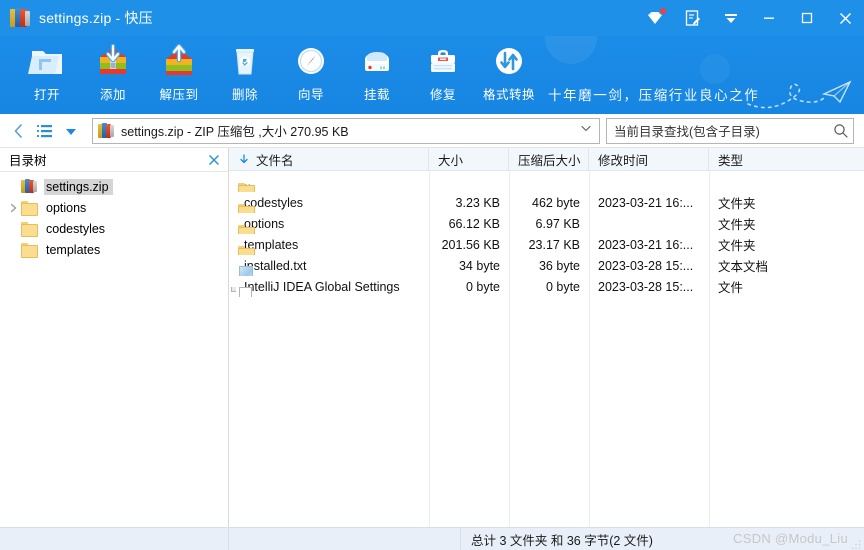 Image resolution: width=864 pixels, height=550 pixels. I want to click on column-header-modified-time: 修改时间, so click(649, 159).